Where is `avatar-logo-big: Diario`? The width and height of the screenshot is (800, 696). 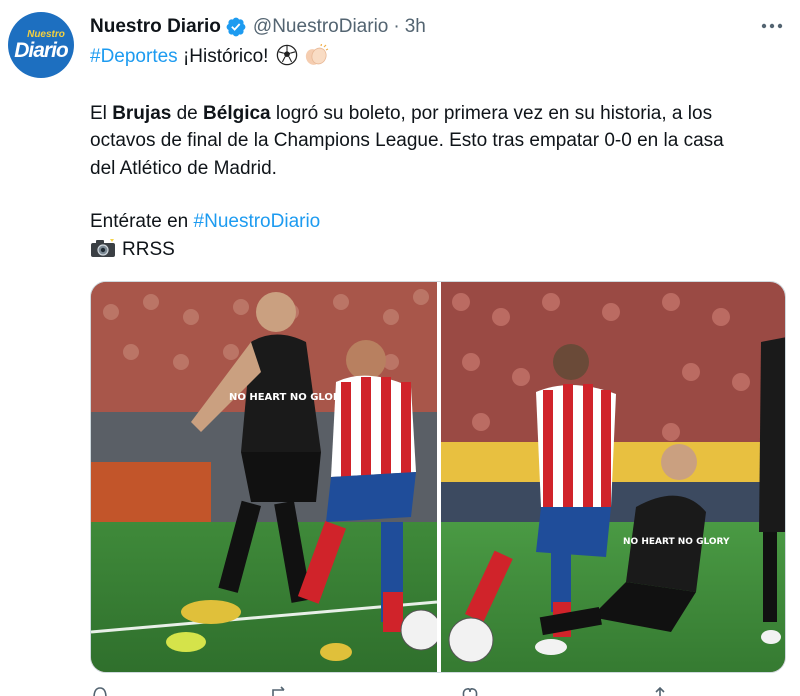
avatar-logo-big: Diario is located at coordinates (41, 50).